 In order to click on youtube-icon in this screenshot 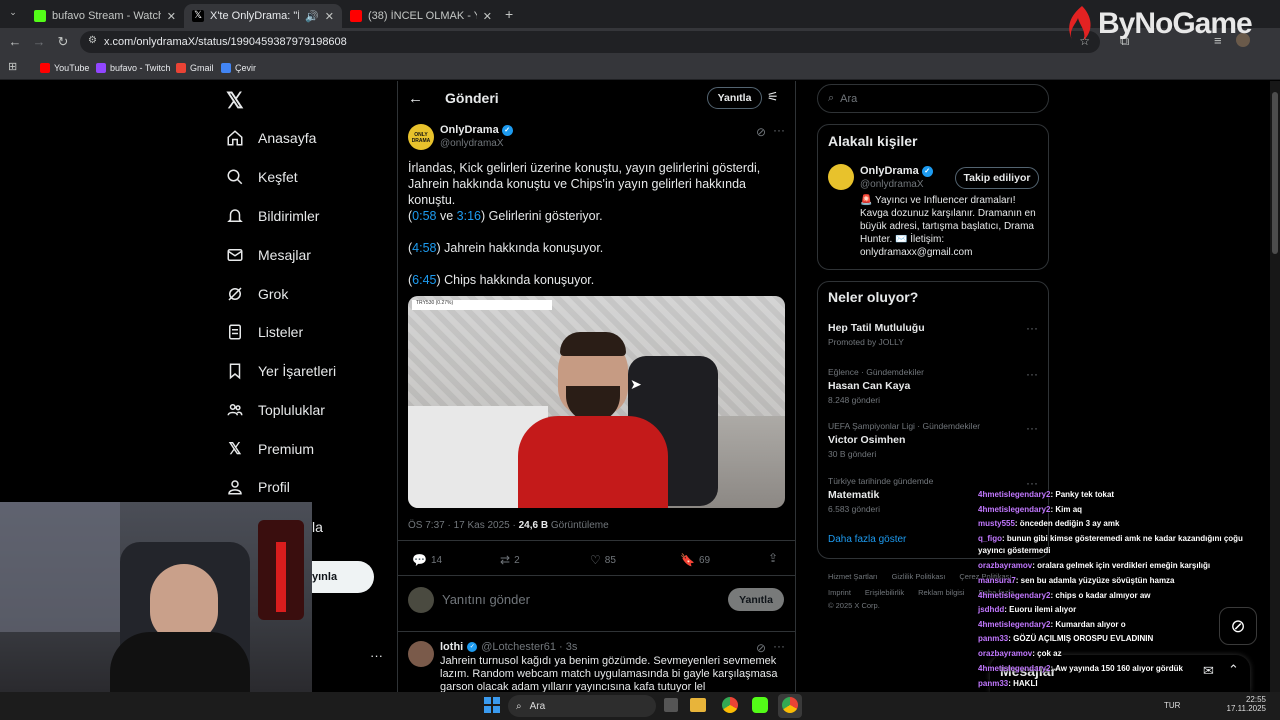, I will do `click(356, 16)`.